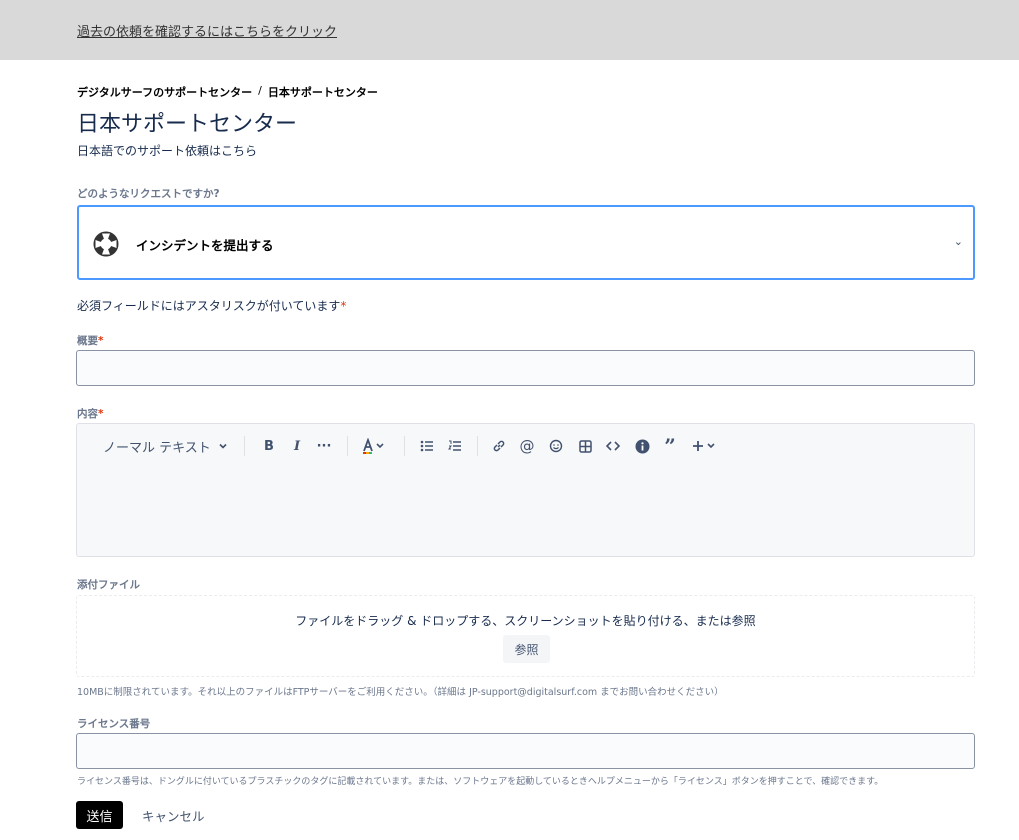 This screenshot has width=1019, height=840. I want to click on request-type-label: どのようなリクエストですか?, so click(148, 194).